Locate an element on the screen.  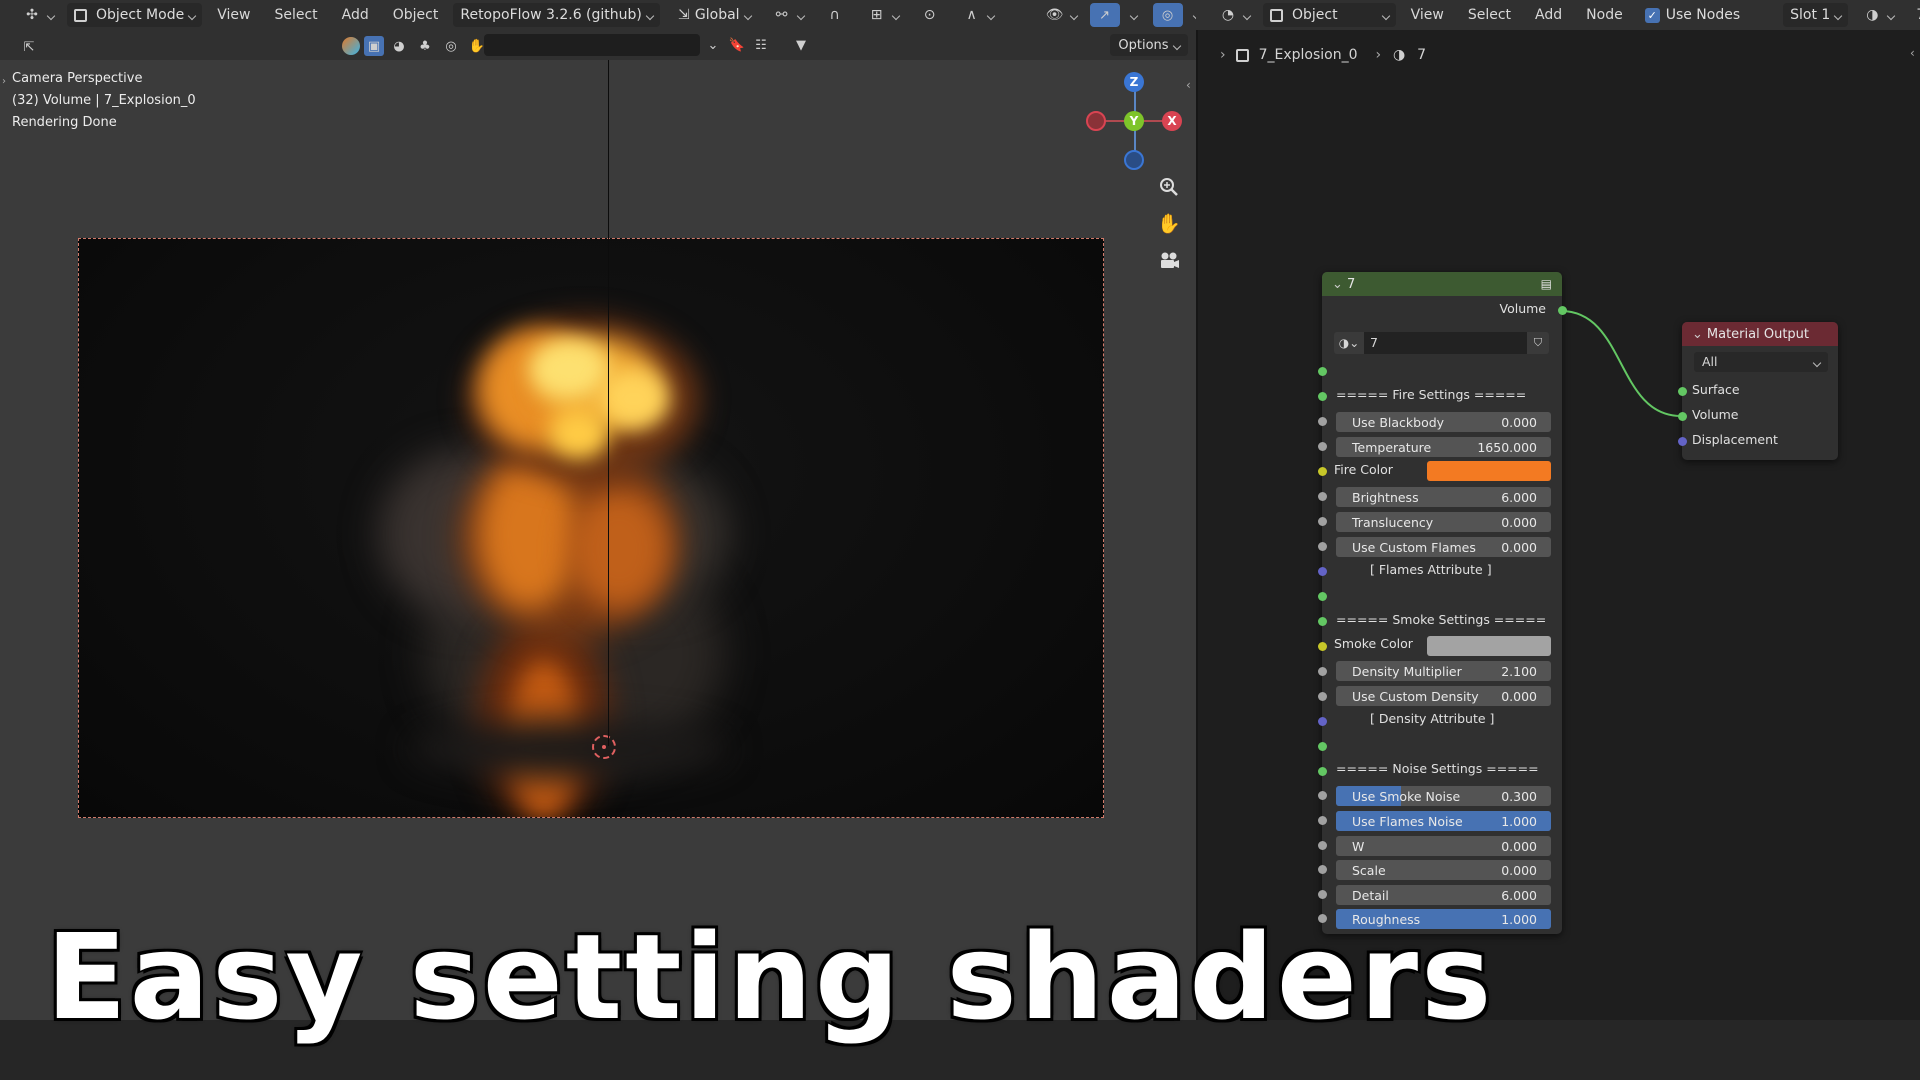
gizmo-x-axis: X is located at coordinates (1172, 121).